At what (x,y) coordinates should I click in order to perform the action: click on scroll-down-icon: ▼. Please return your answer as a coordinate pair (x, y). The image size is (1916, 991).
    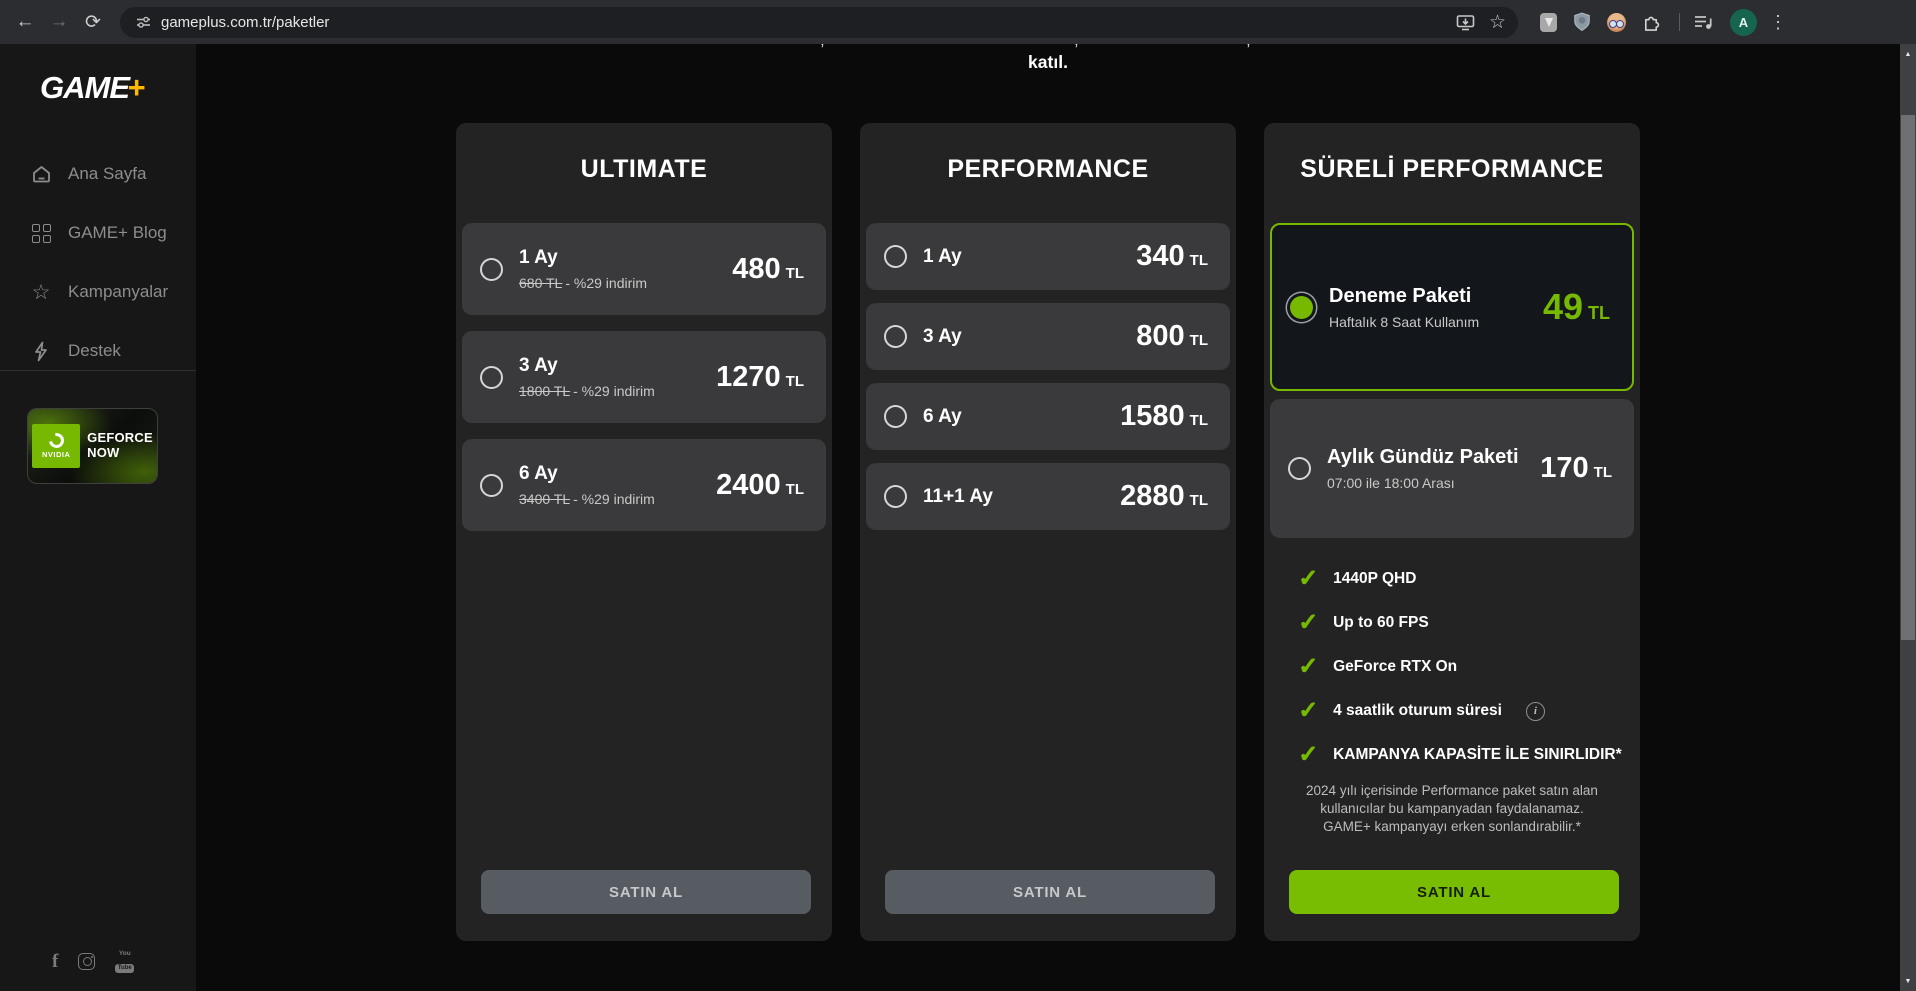
    Looking at the image, I should click on (1908, 981).